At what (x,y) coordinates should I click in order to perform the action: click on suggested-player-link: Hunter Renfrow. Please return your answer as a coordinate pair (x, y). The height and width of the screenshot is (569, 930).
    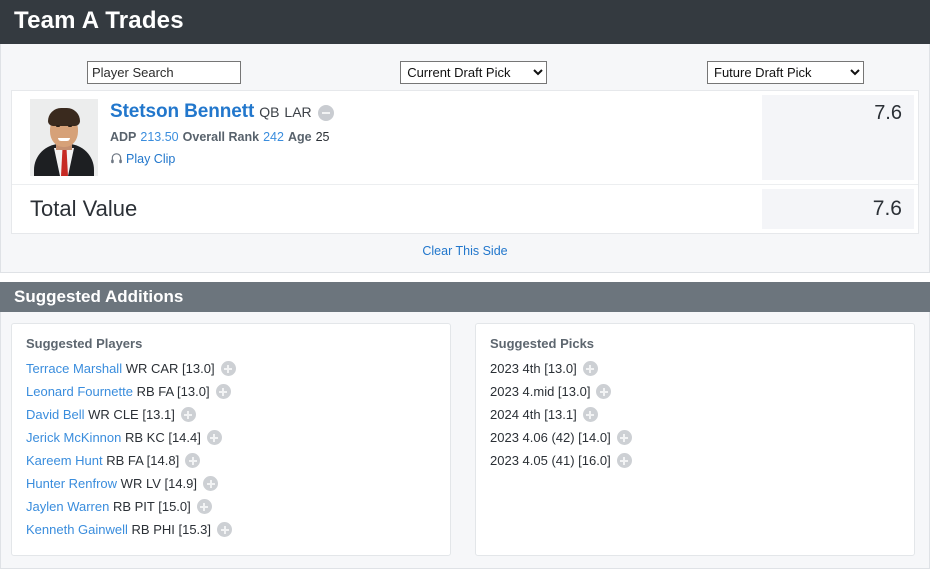
    Looking at the image, I should click on (71, 483).